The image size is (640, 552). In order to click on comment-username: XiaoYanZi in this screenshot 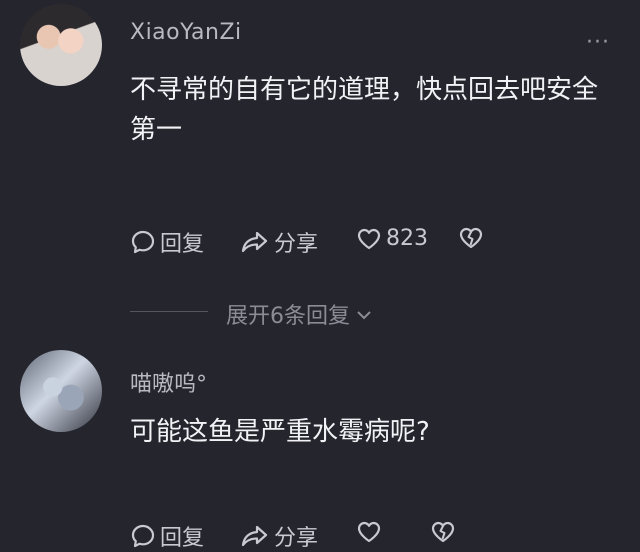, I will do `click(186, 32)`.